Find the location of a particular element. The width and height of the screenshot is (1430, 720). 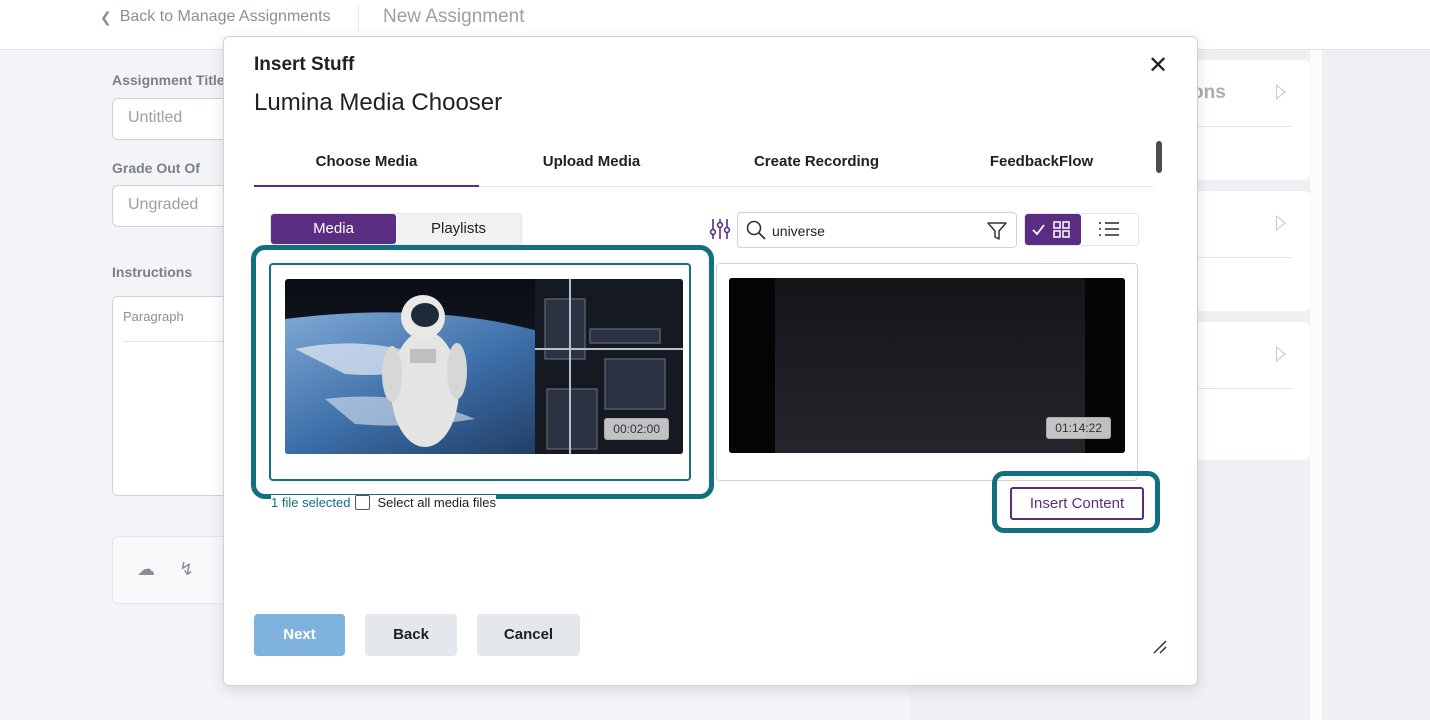

grid-view-icon is located at coordinates (1051, 229).